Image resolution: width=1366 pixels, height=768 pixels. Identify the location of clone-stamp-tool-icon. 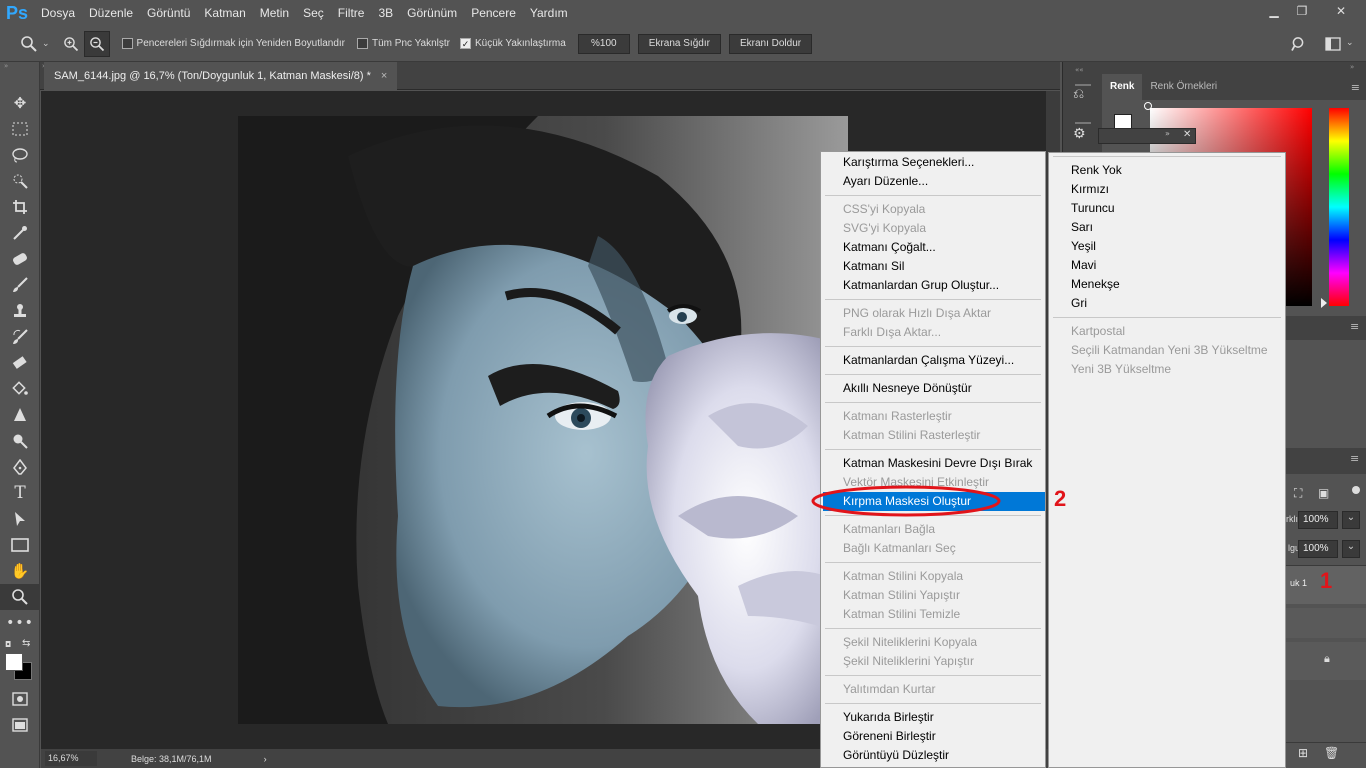
(20, 311).